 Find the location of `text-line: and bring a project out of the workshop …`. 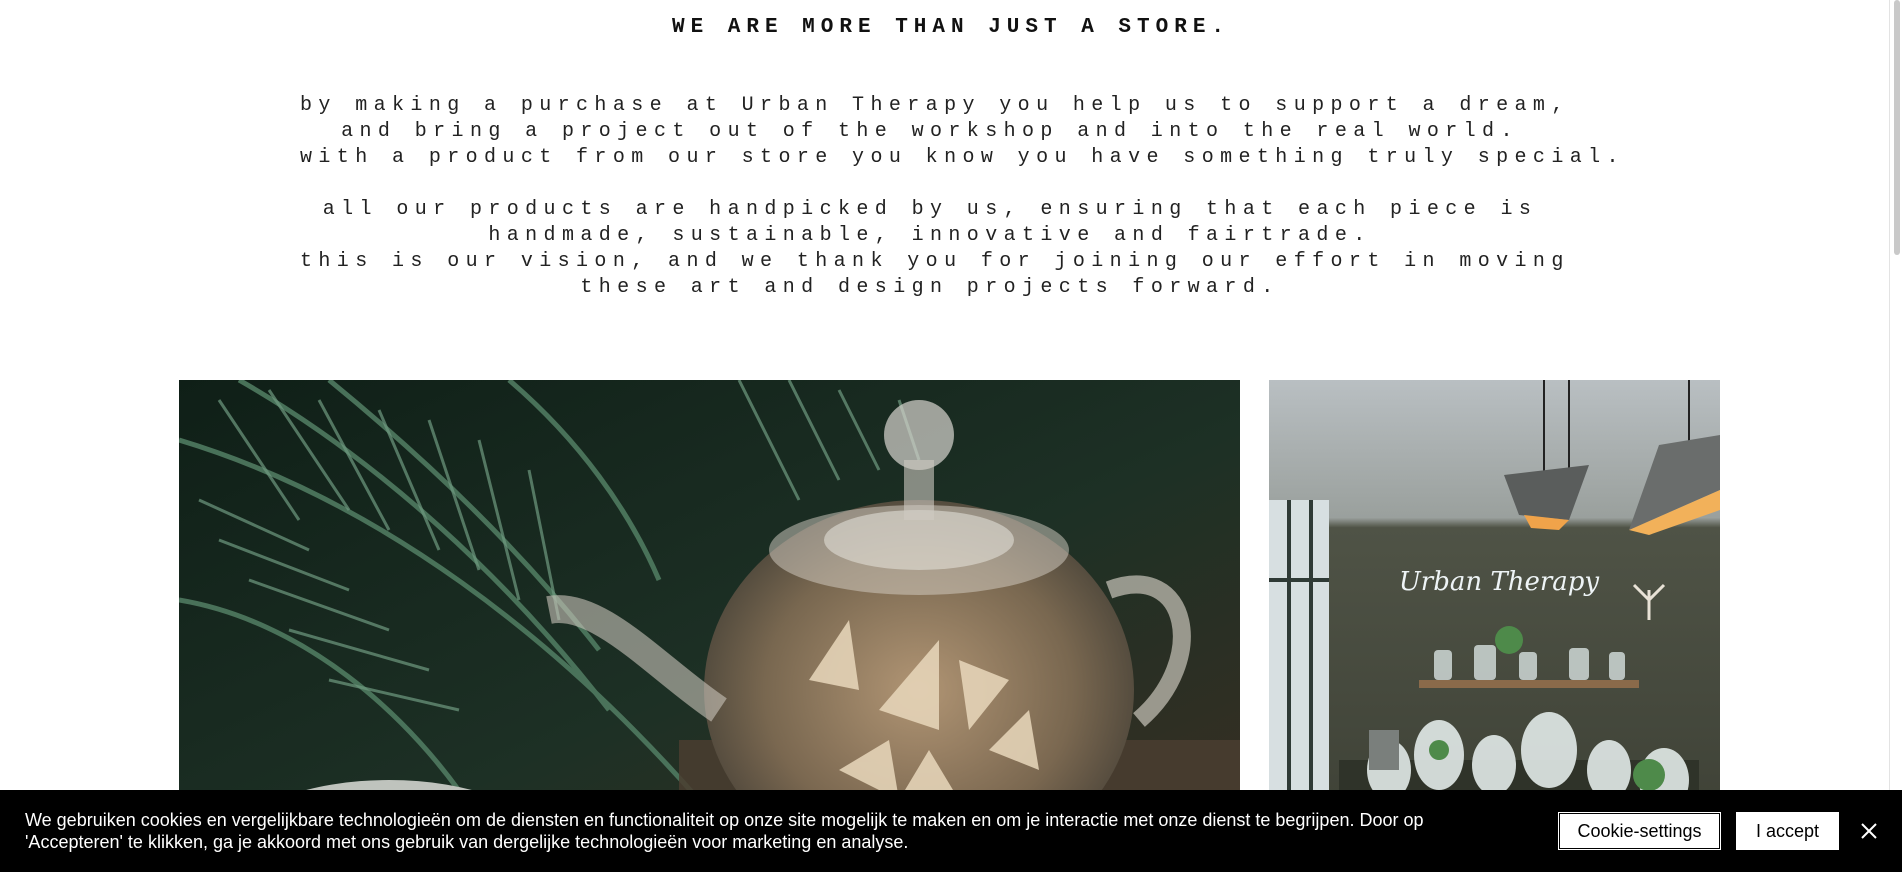

text-line: and bring a project out of the workshop … is located at coordinates (930, 131).